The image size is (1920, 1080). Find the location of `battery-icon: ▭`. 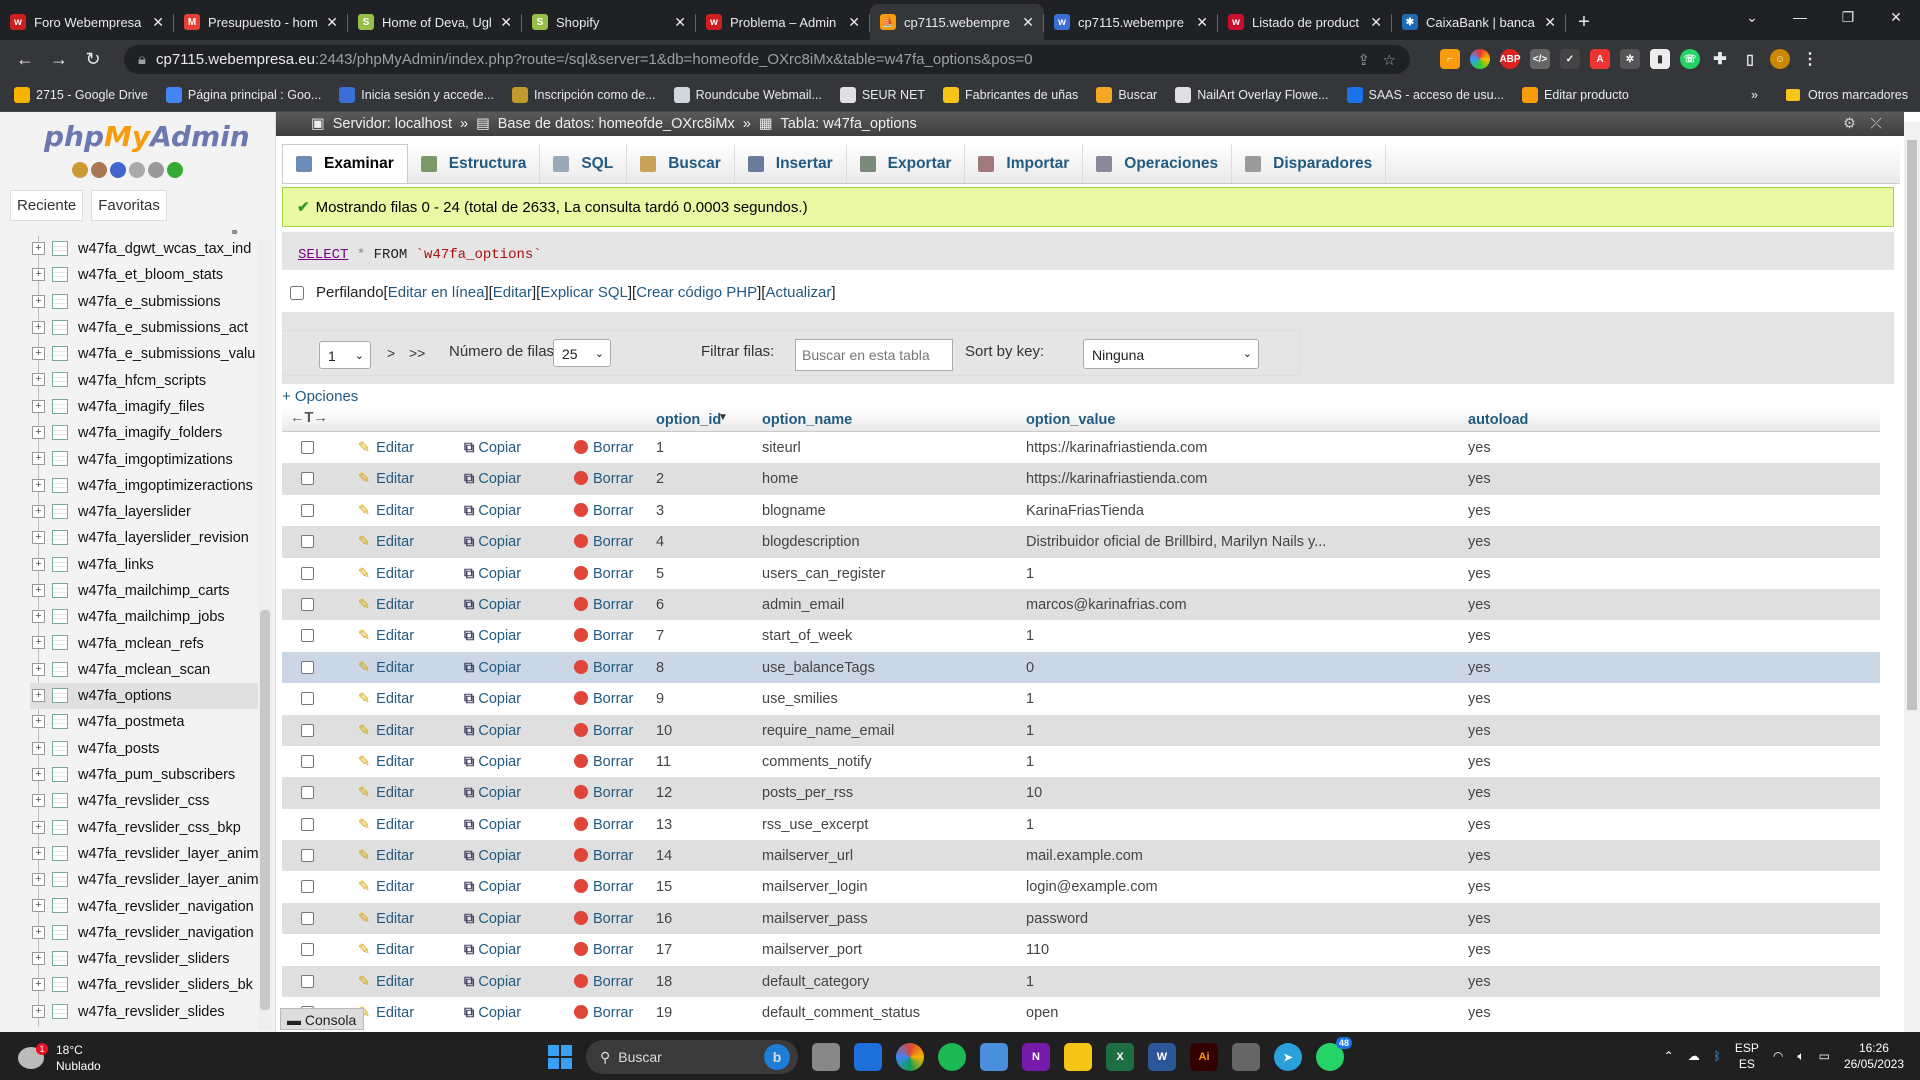

battery-icon: ▭ is located at coordinates (1824, 1056).